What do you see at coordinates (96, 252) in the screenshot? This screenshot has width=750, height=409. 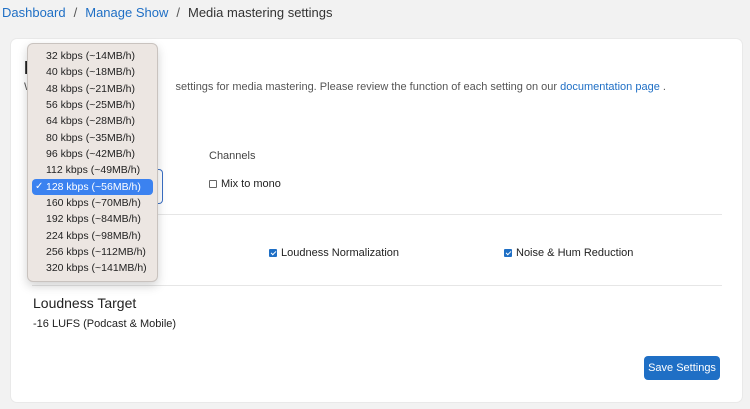 I see `bitrate-option-label: 256 kbps (~112MB/h)` at bounding box center [96, 252].